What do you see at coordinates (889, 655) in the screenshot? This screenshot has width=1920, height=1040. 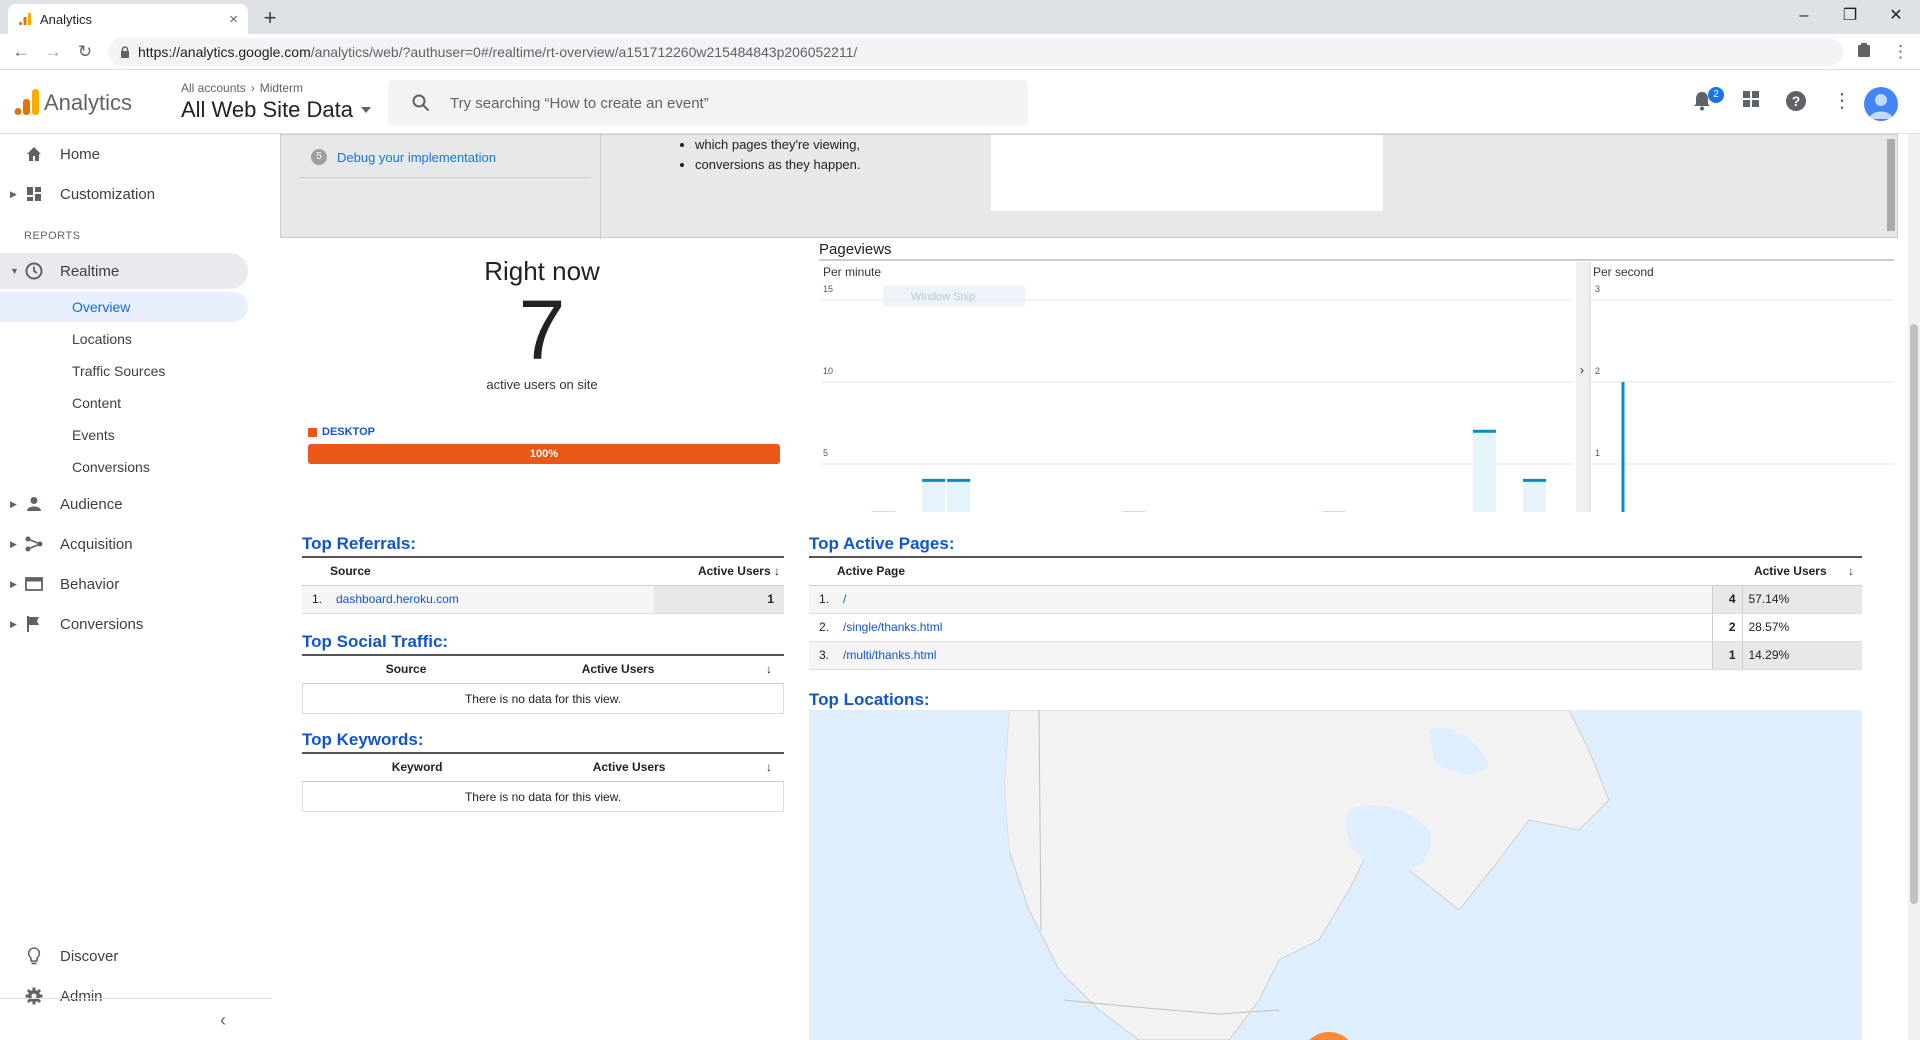 I see `page-link: /multi/thanks.html` at bounding box center [889, 655].